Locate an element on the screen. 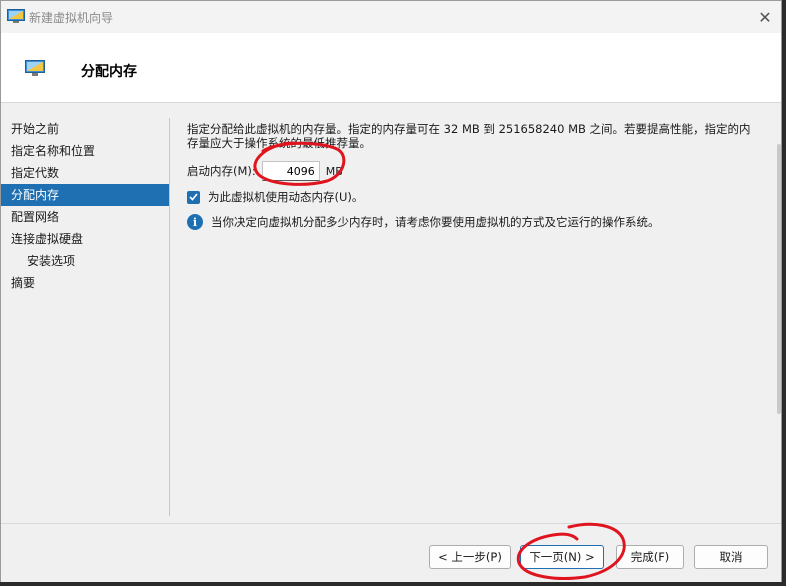 This screenshot has width=786, height=586. window-title: 新建虚拟机向导 is located at coordinates (71, 18).